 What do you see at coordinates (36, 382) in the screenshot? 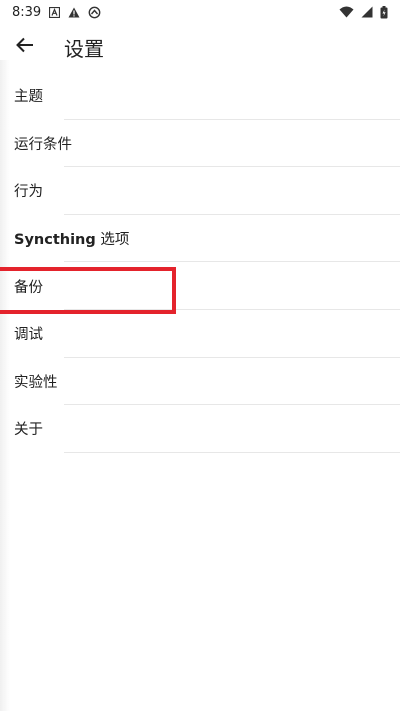
I see `settings-item-label: 实验性` at bounding box center [36, 382].